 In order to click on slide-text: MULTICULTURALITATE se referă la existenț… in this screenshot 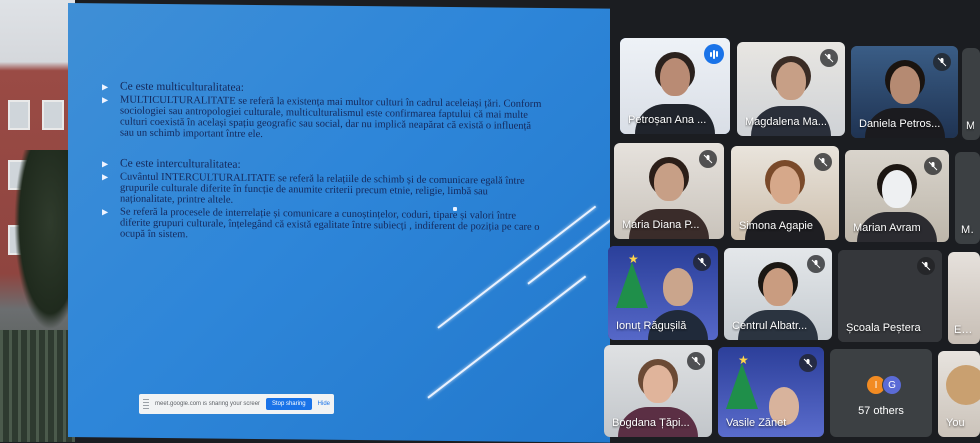, I will do `click(331, 117)`.